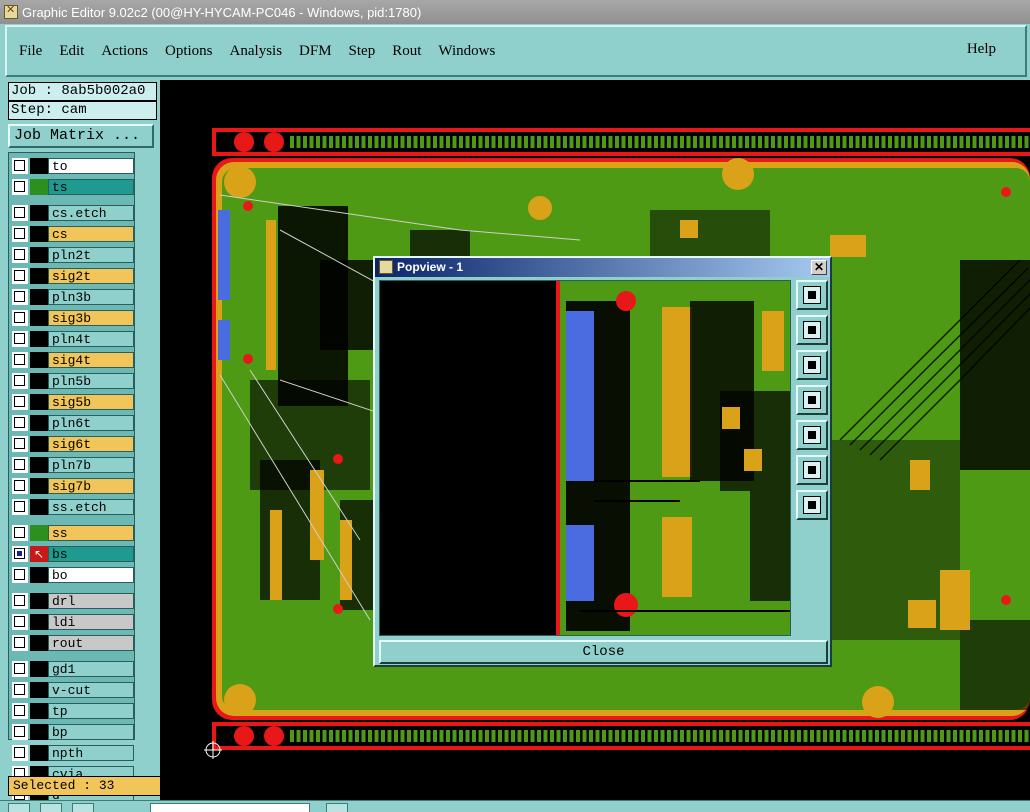 The width and height of the screenshot is (1030, 812). I want to click on layer-row-ldi: ldi, so click(73, 622).